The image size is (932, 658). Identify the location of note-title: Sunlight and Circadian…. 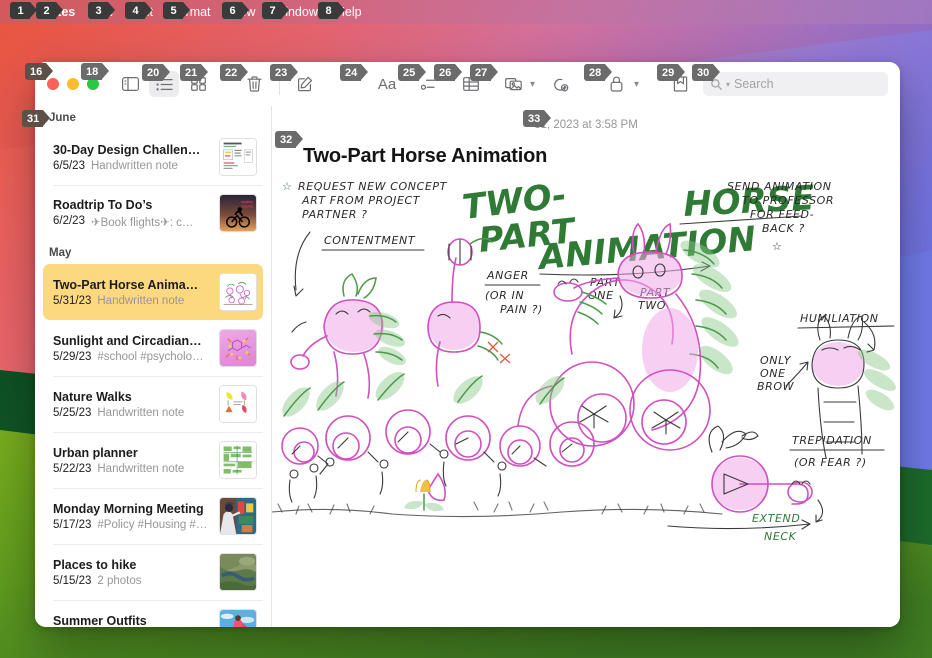
(127, 340).